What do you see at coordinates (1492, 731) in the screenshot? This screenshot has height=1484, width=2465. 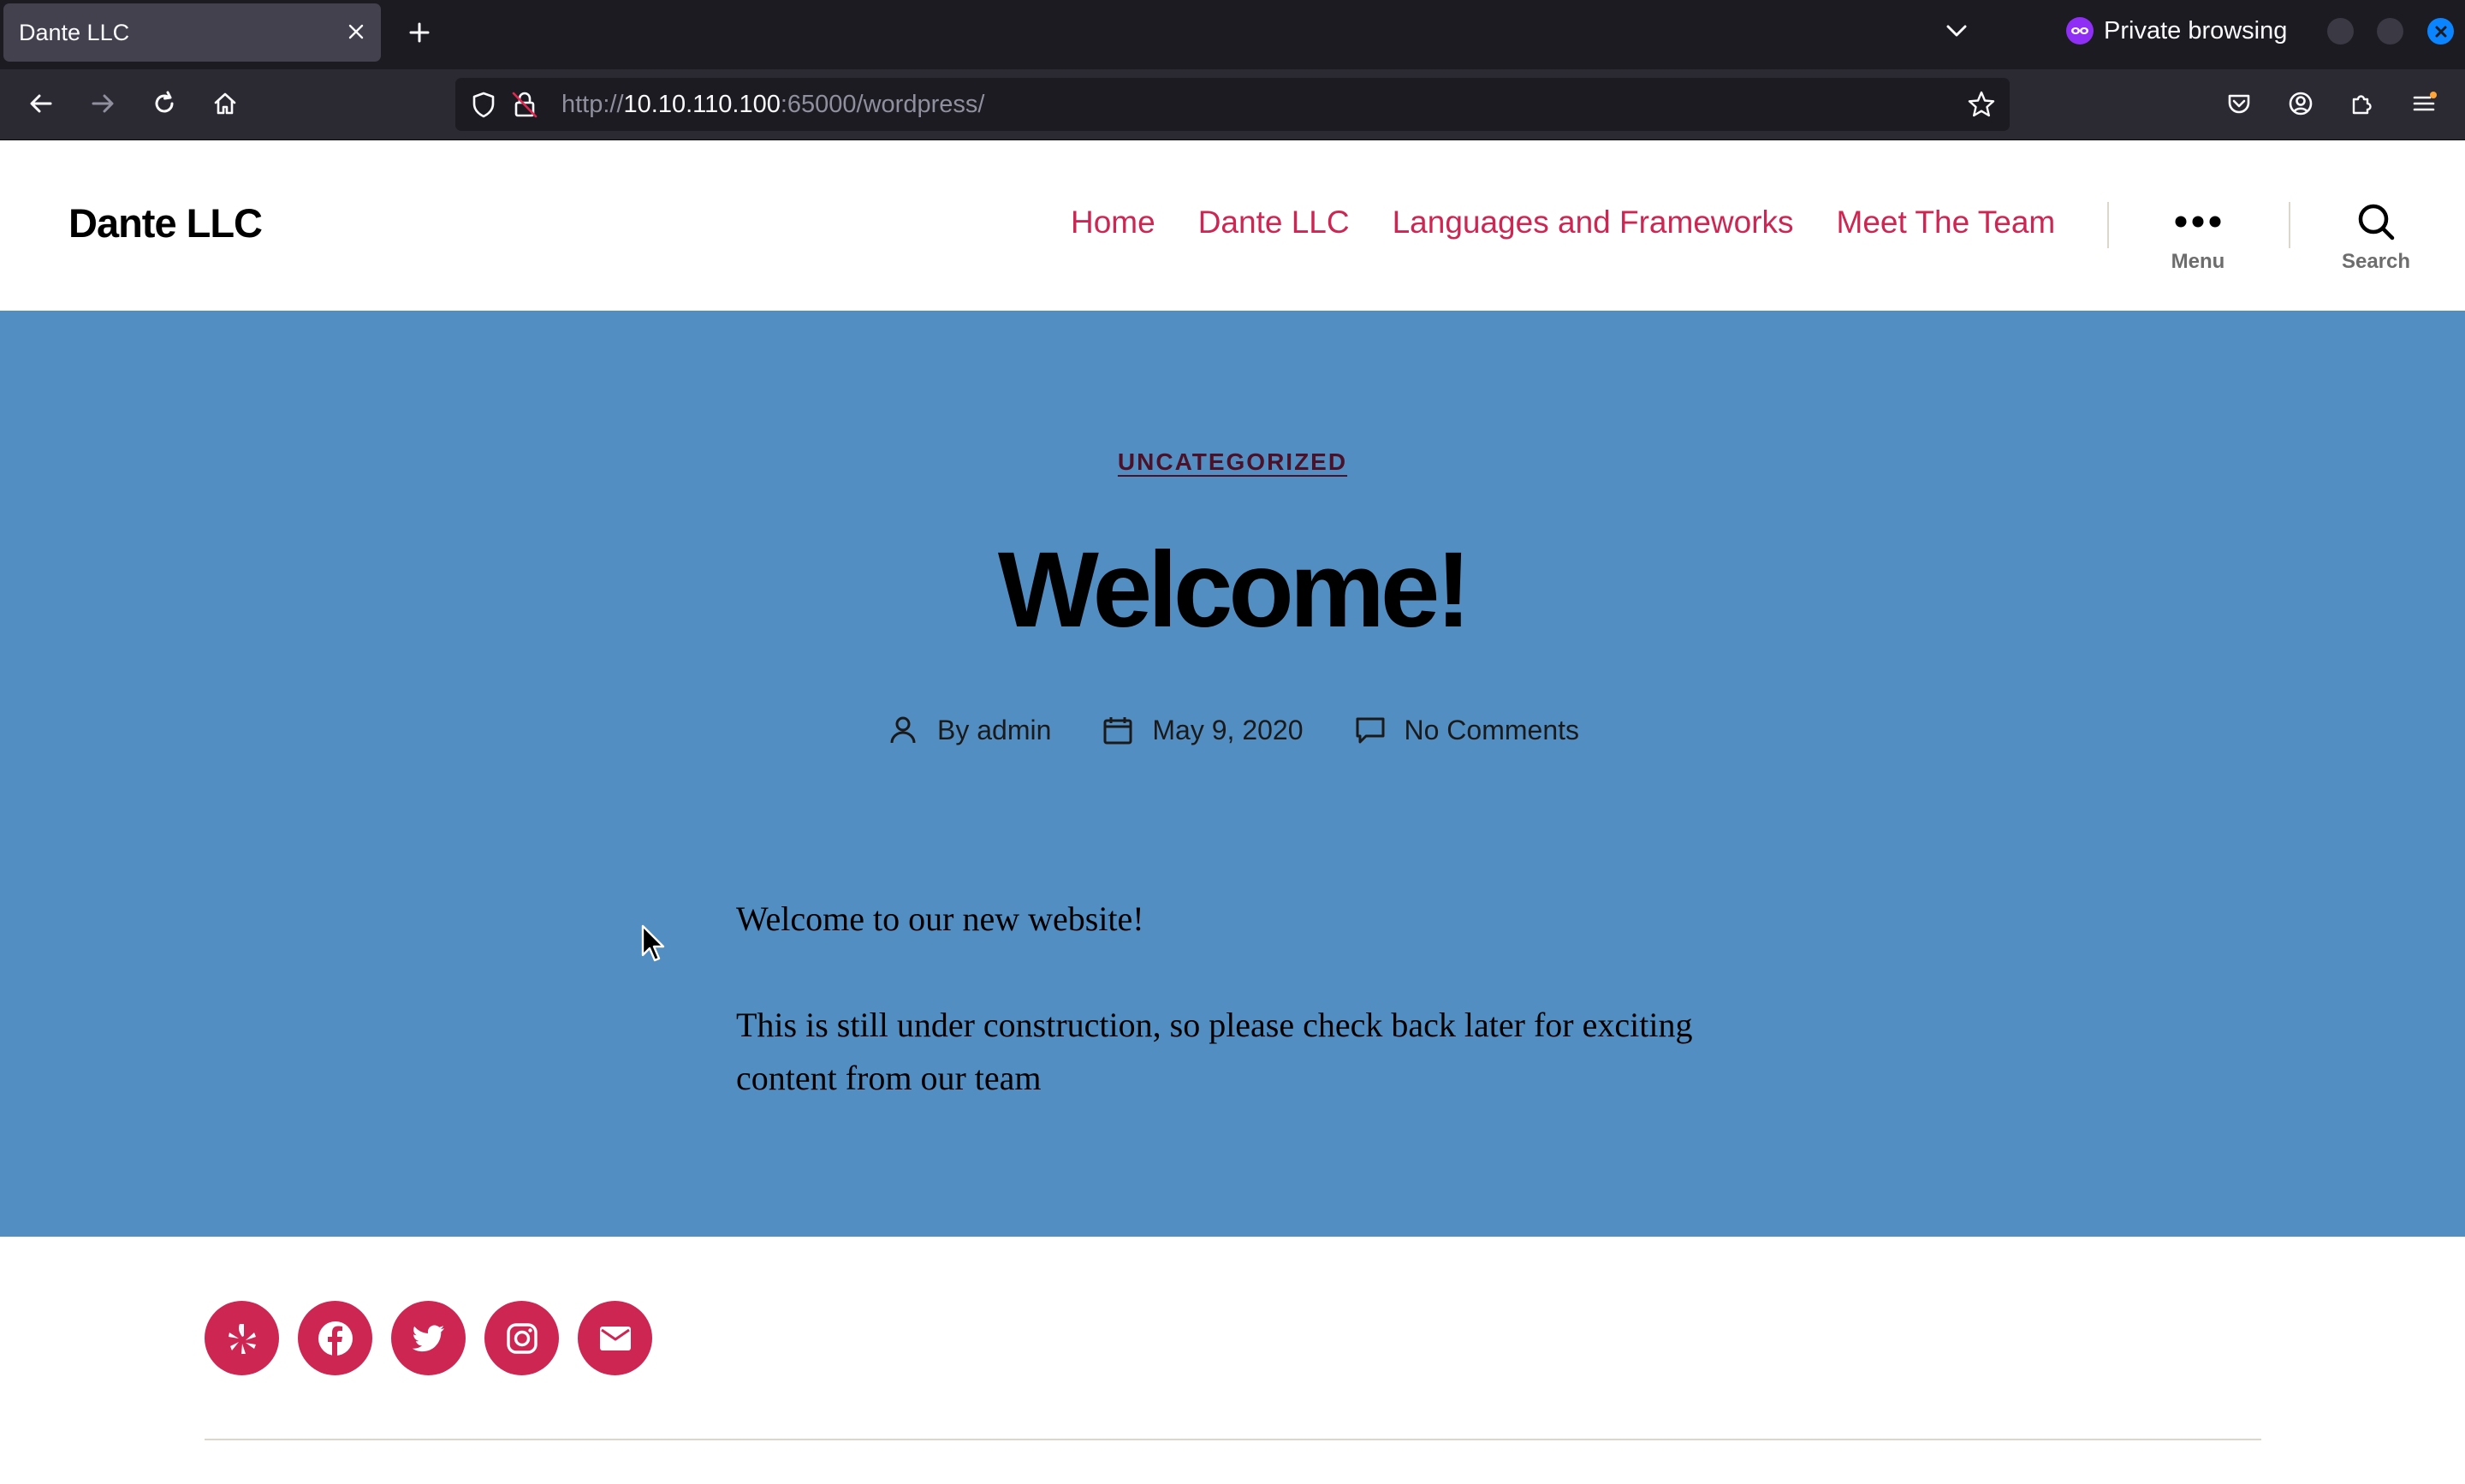 I see `comments-link: No Comments` at bounding box center [1492, 731].